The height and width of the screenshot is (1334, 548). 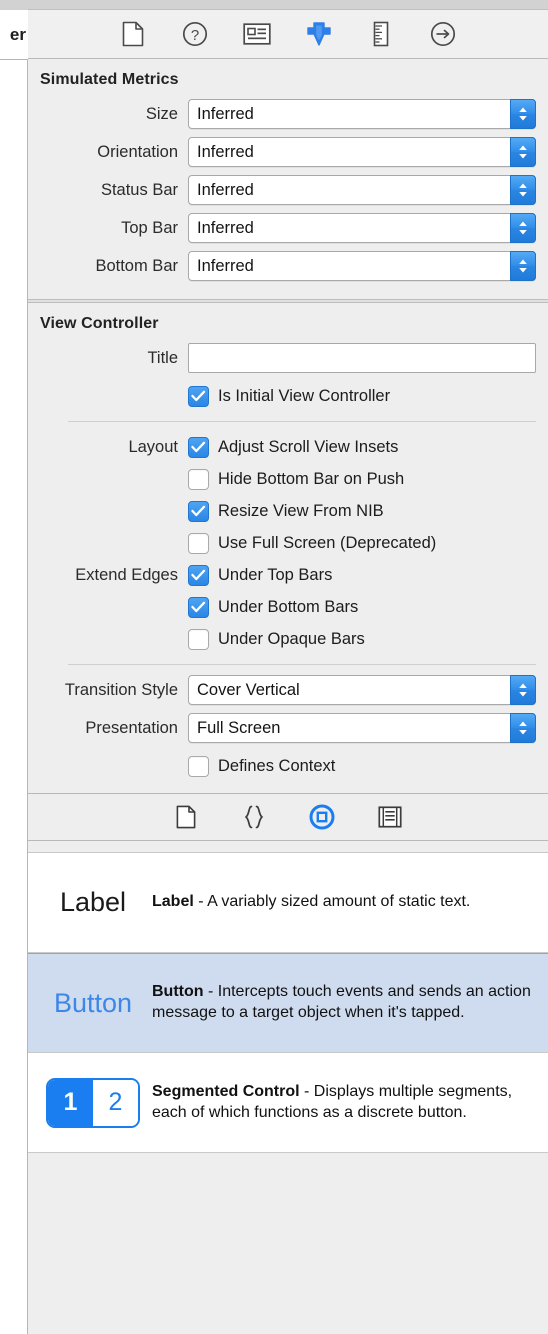 I want to click on label-thumbnail-icon: Label, so click(x=93, y=903).